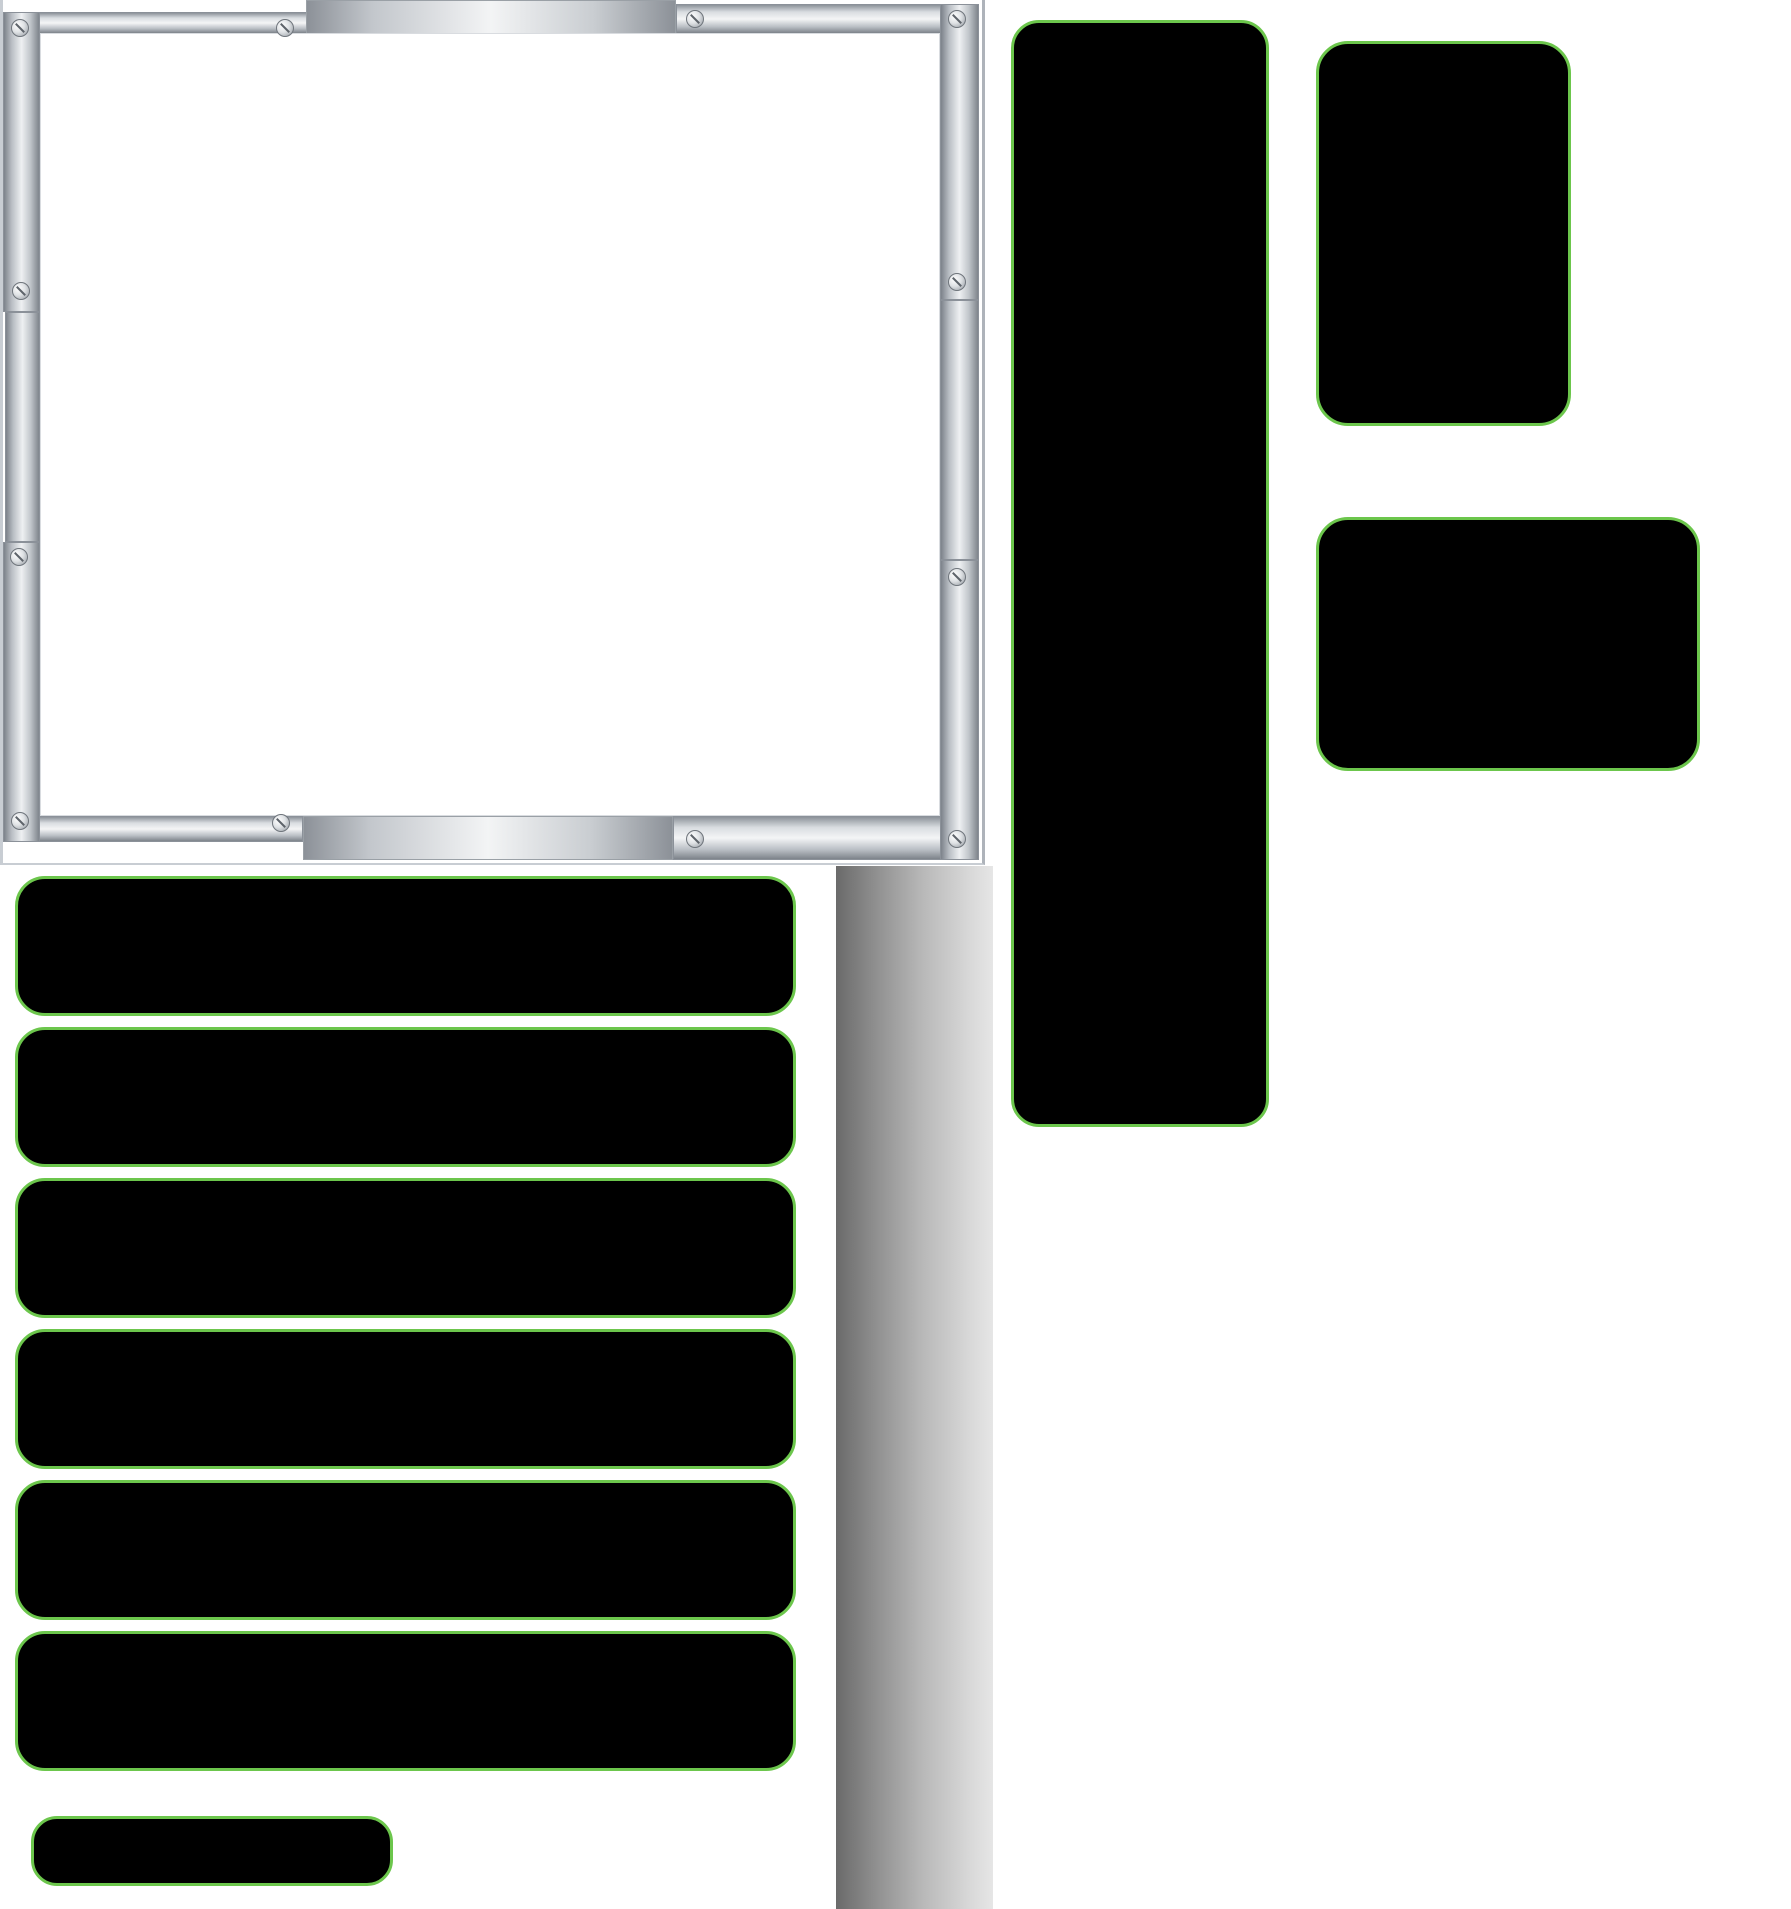 This screenshot has height=1909, width=1791. What do you see at coordinates (959, 430) in the screenshot?
I see `frame-right-middle-plate` at bounding box center [959, 430].